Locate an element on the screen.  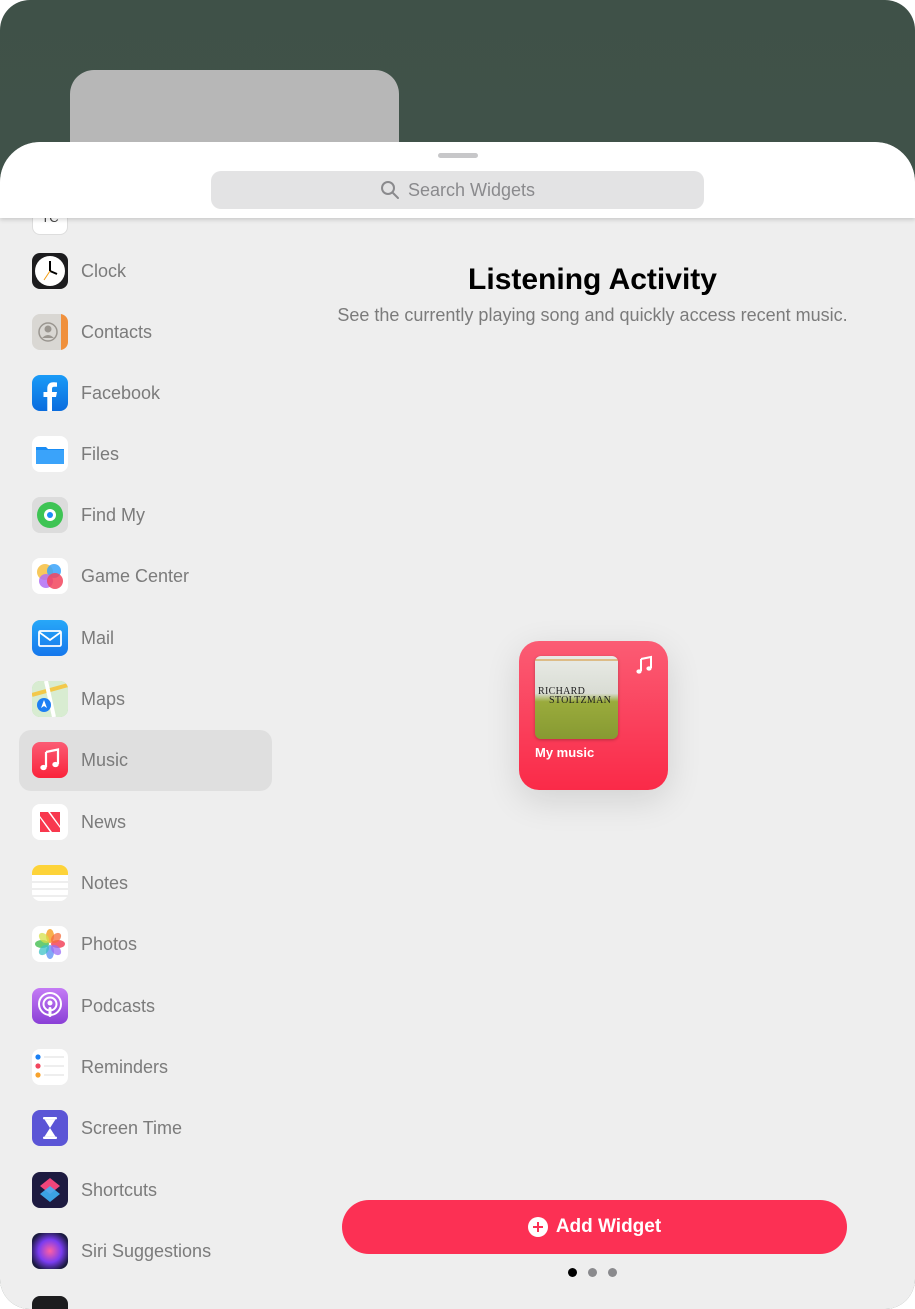
find-my-icon is located at coordinates (50, 515).